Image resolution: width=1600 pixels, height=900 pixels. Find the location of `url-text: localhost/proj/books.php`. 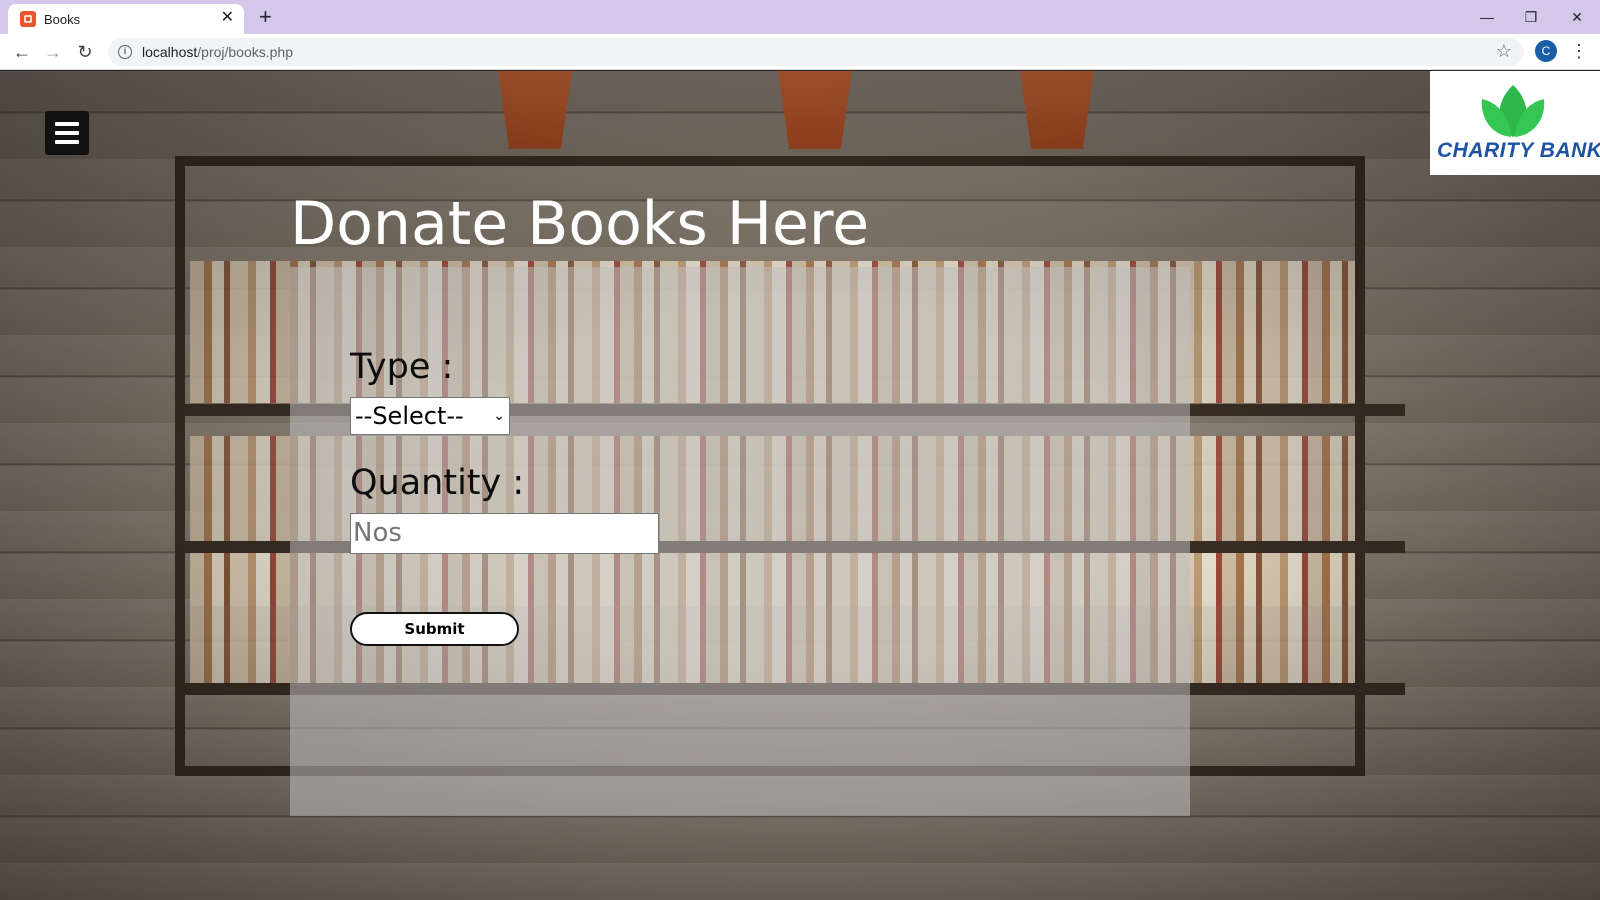

url-text: localhost/proj/books.php is located at coordinates (217, 52).